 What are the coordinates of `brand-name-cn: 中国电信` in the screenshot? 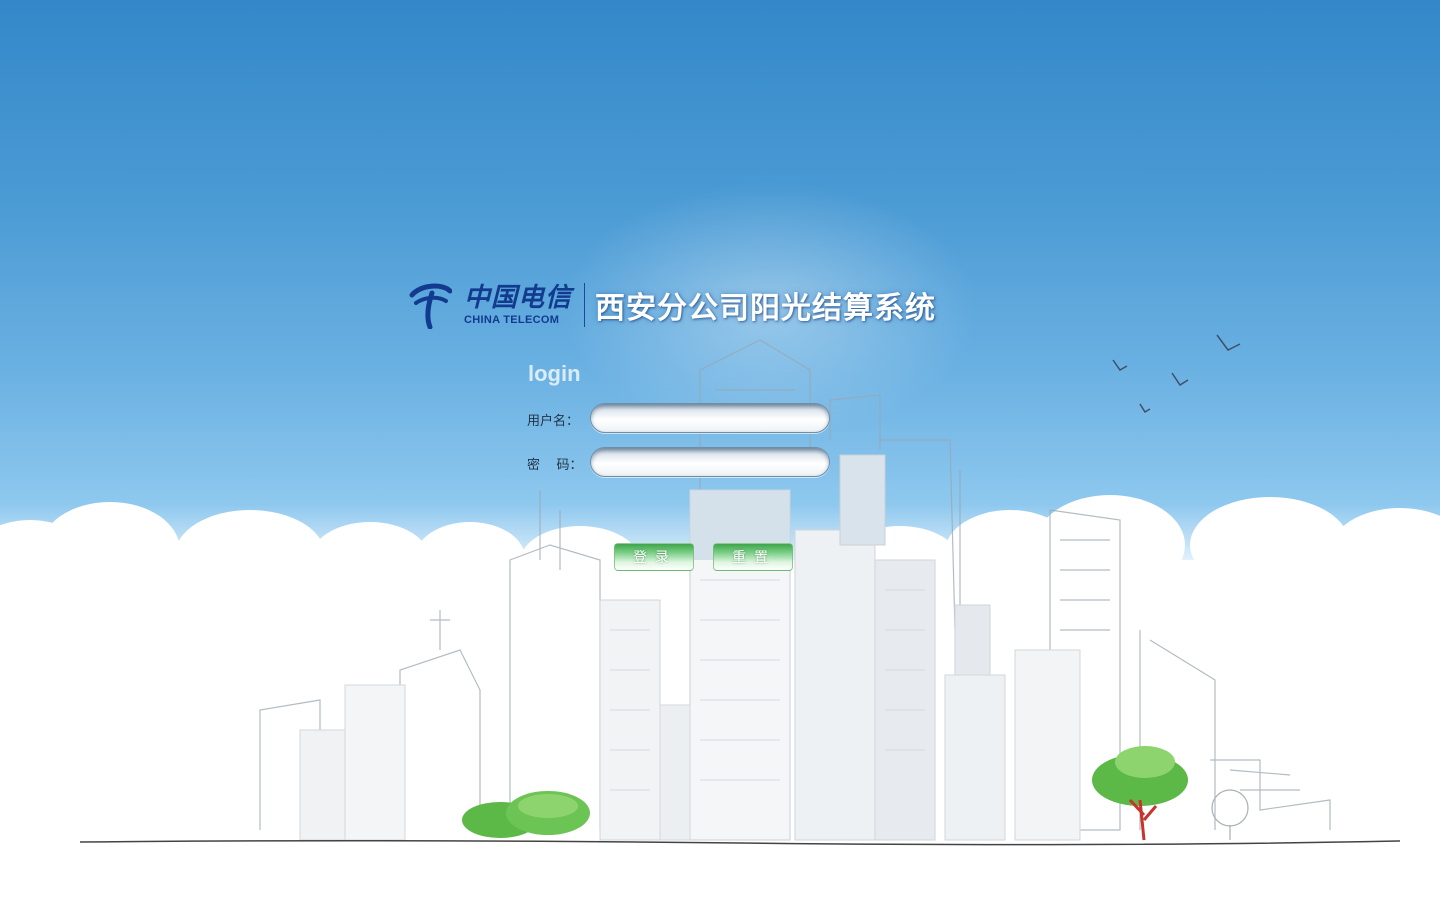 It's located at (518, 297).